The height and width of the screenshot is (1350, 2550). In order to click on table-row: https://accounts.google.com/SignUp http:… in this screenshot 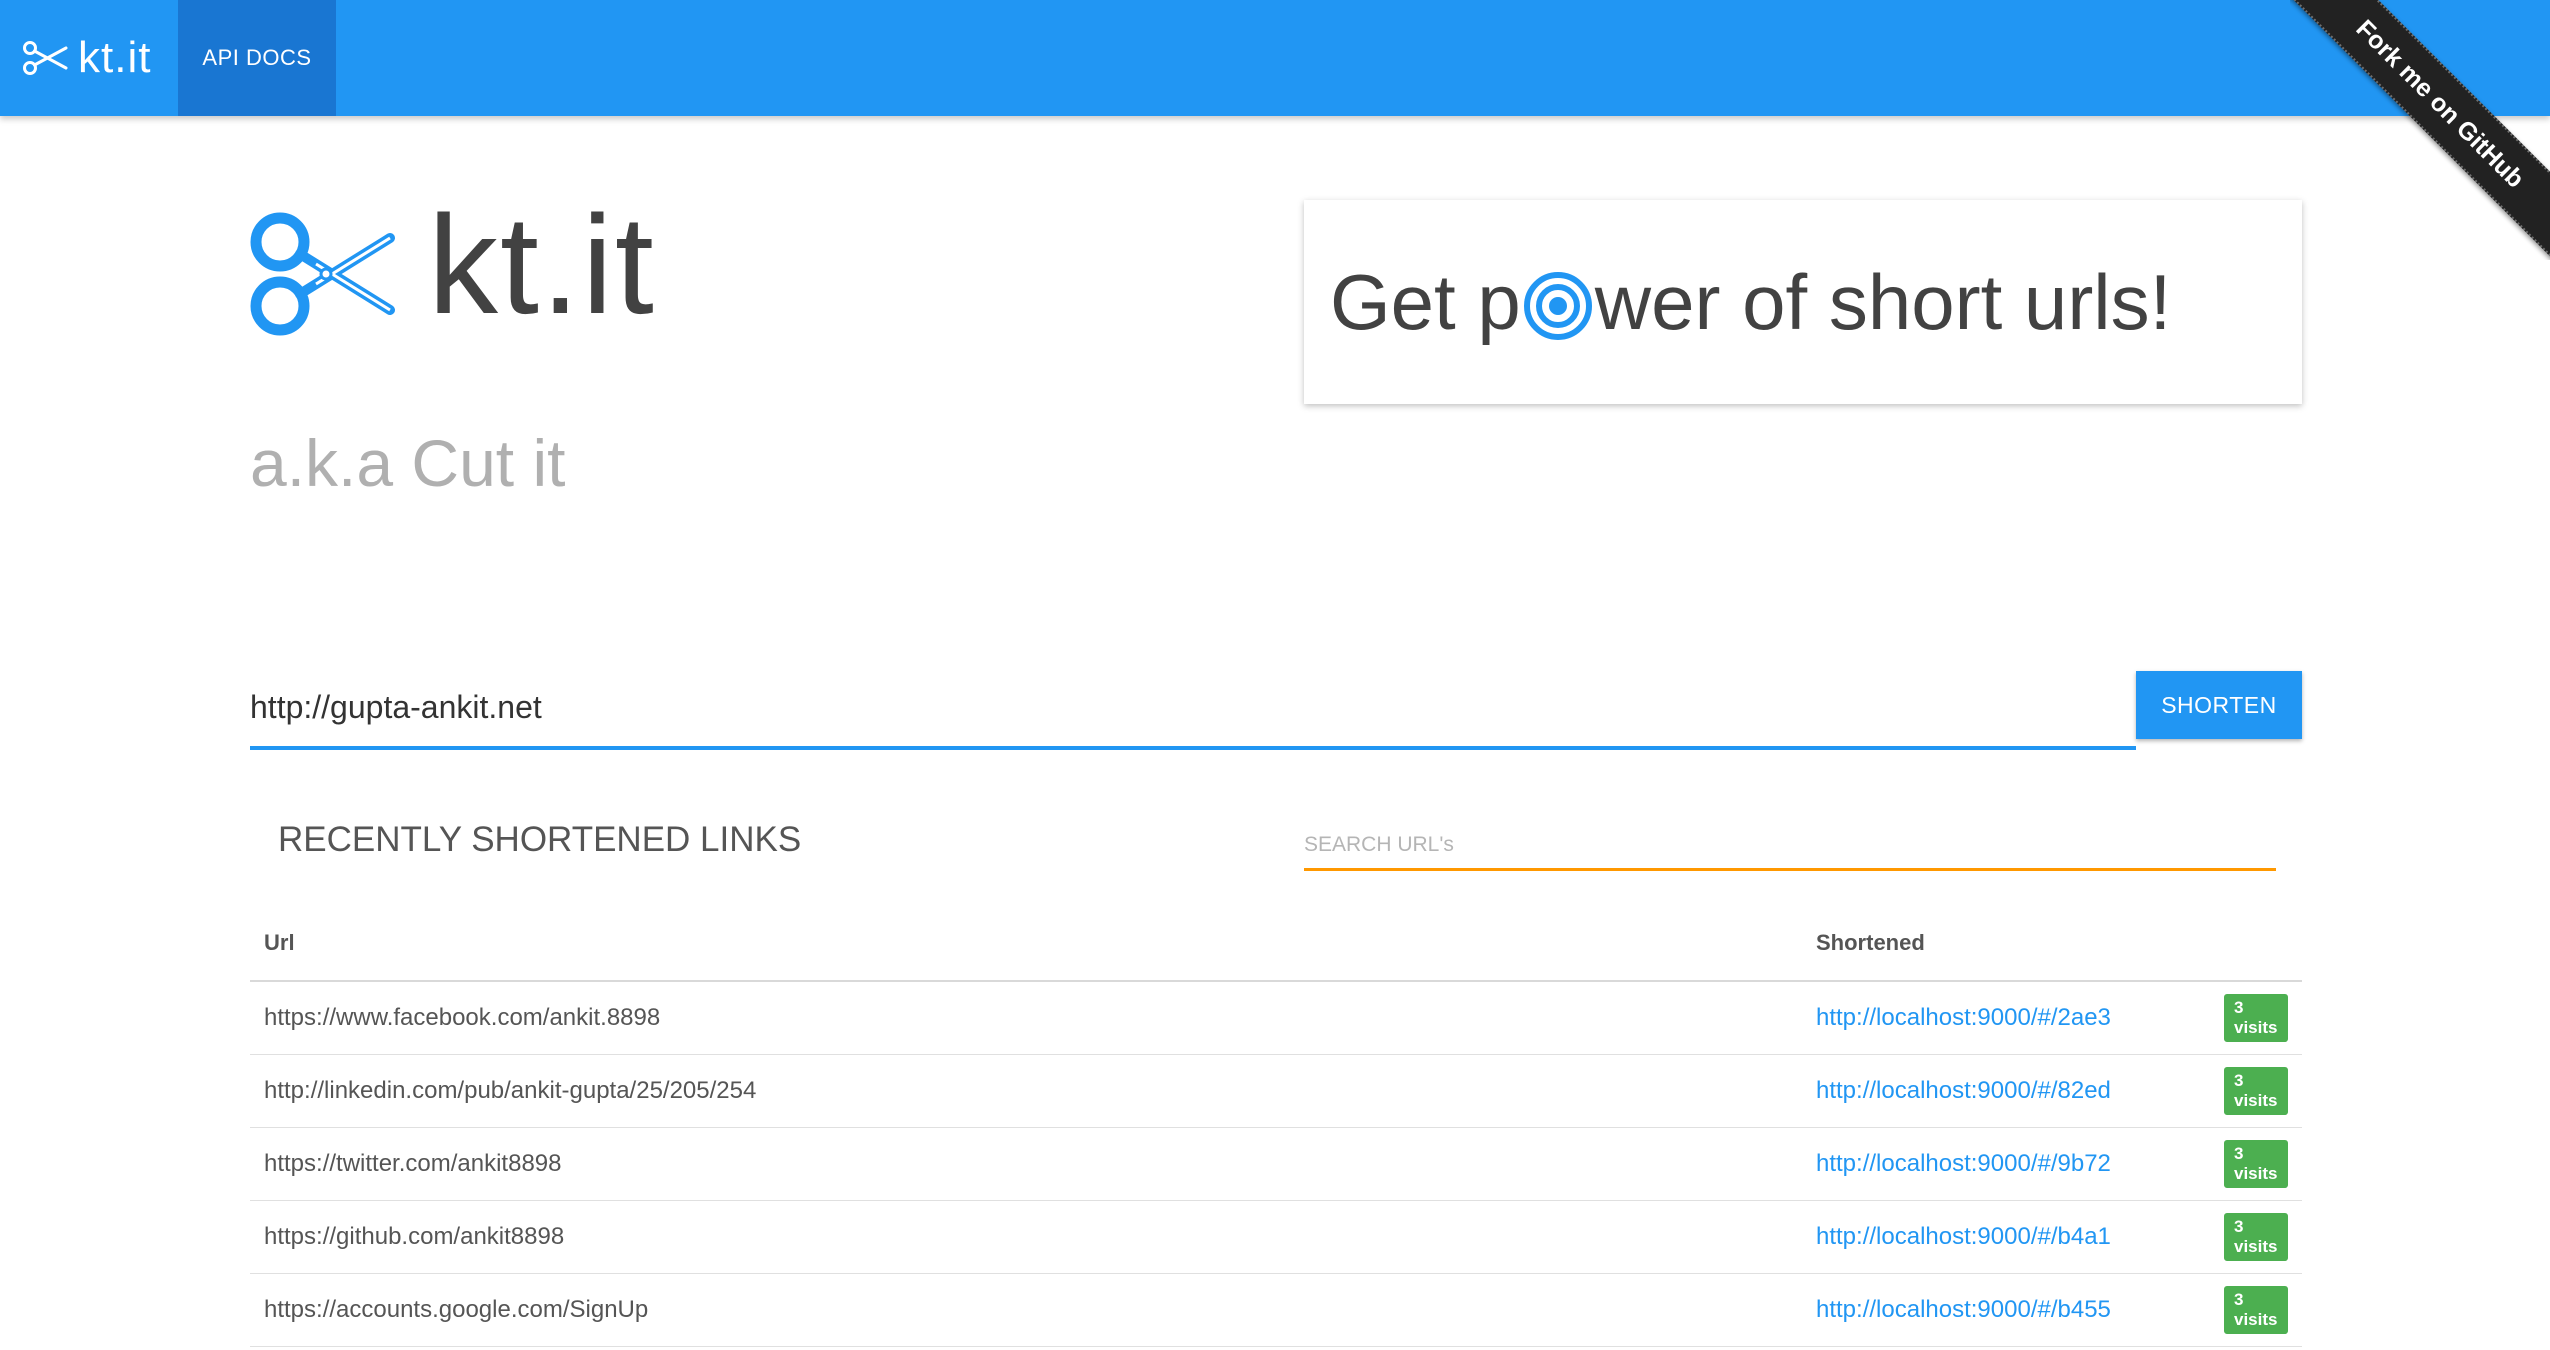, I will do `click(1276, 1310)`.